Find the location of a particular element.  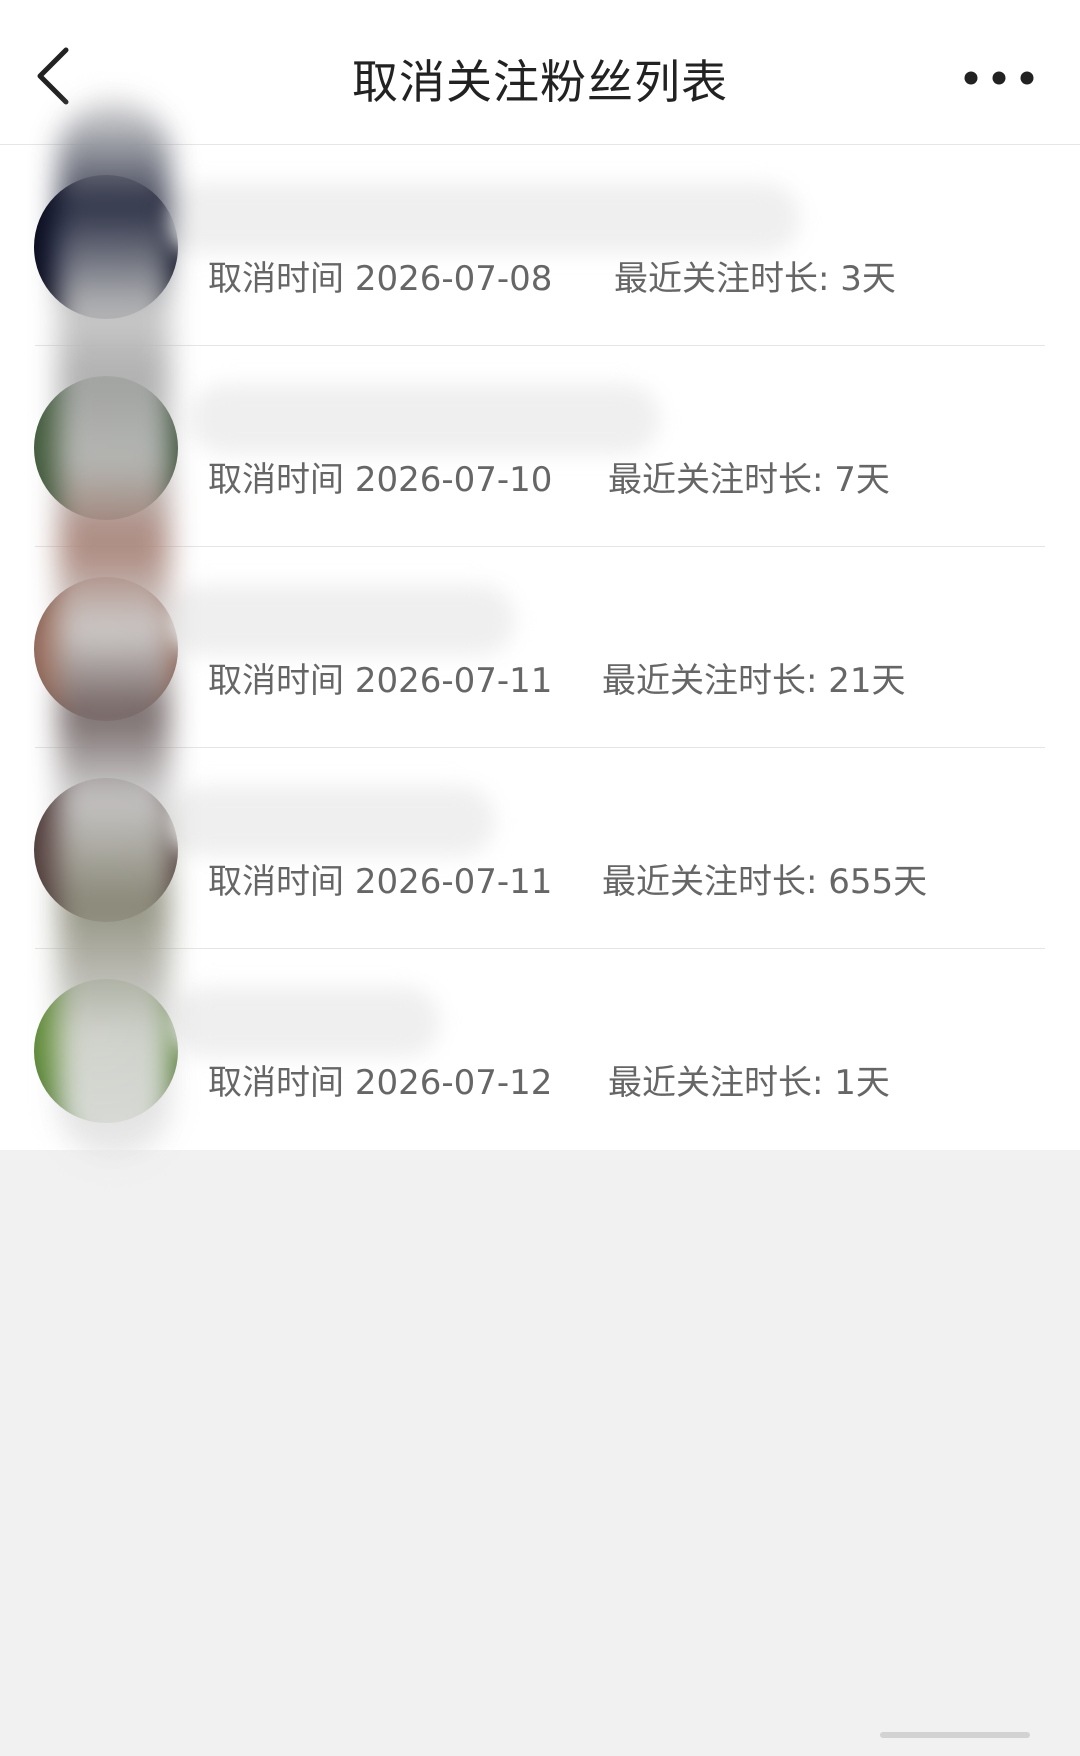

follow-duration-value: 3天 is located at coordinates (868, 279).